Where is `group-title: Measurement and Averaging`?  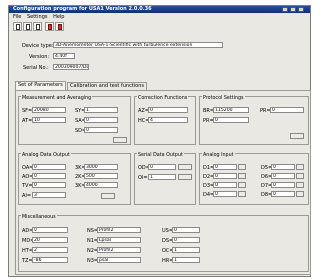 group-title: Measurement and Averaging is located at coordinates (57, 98).